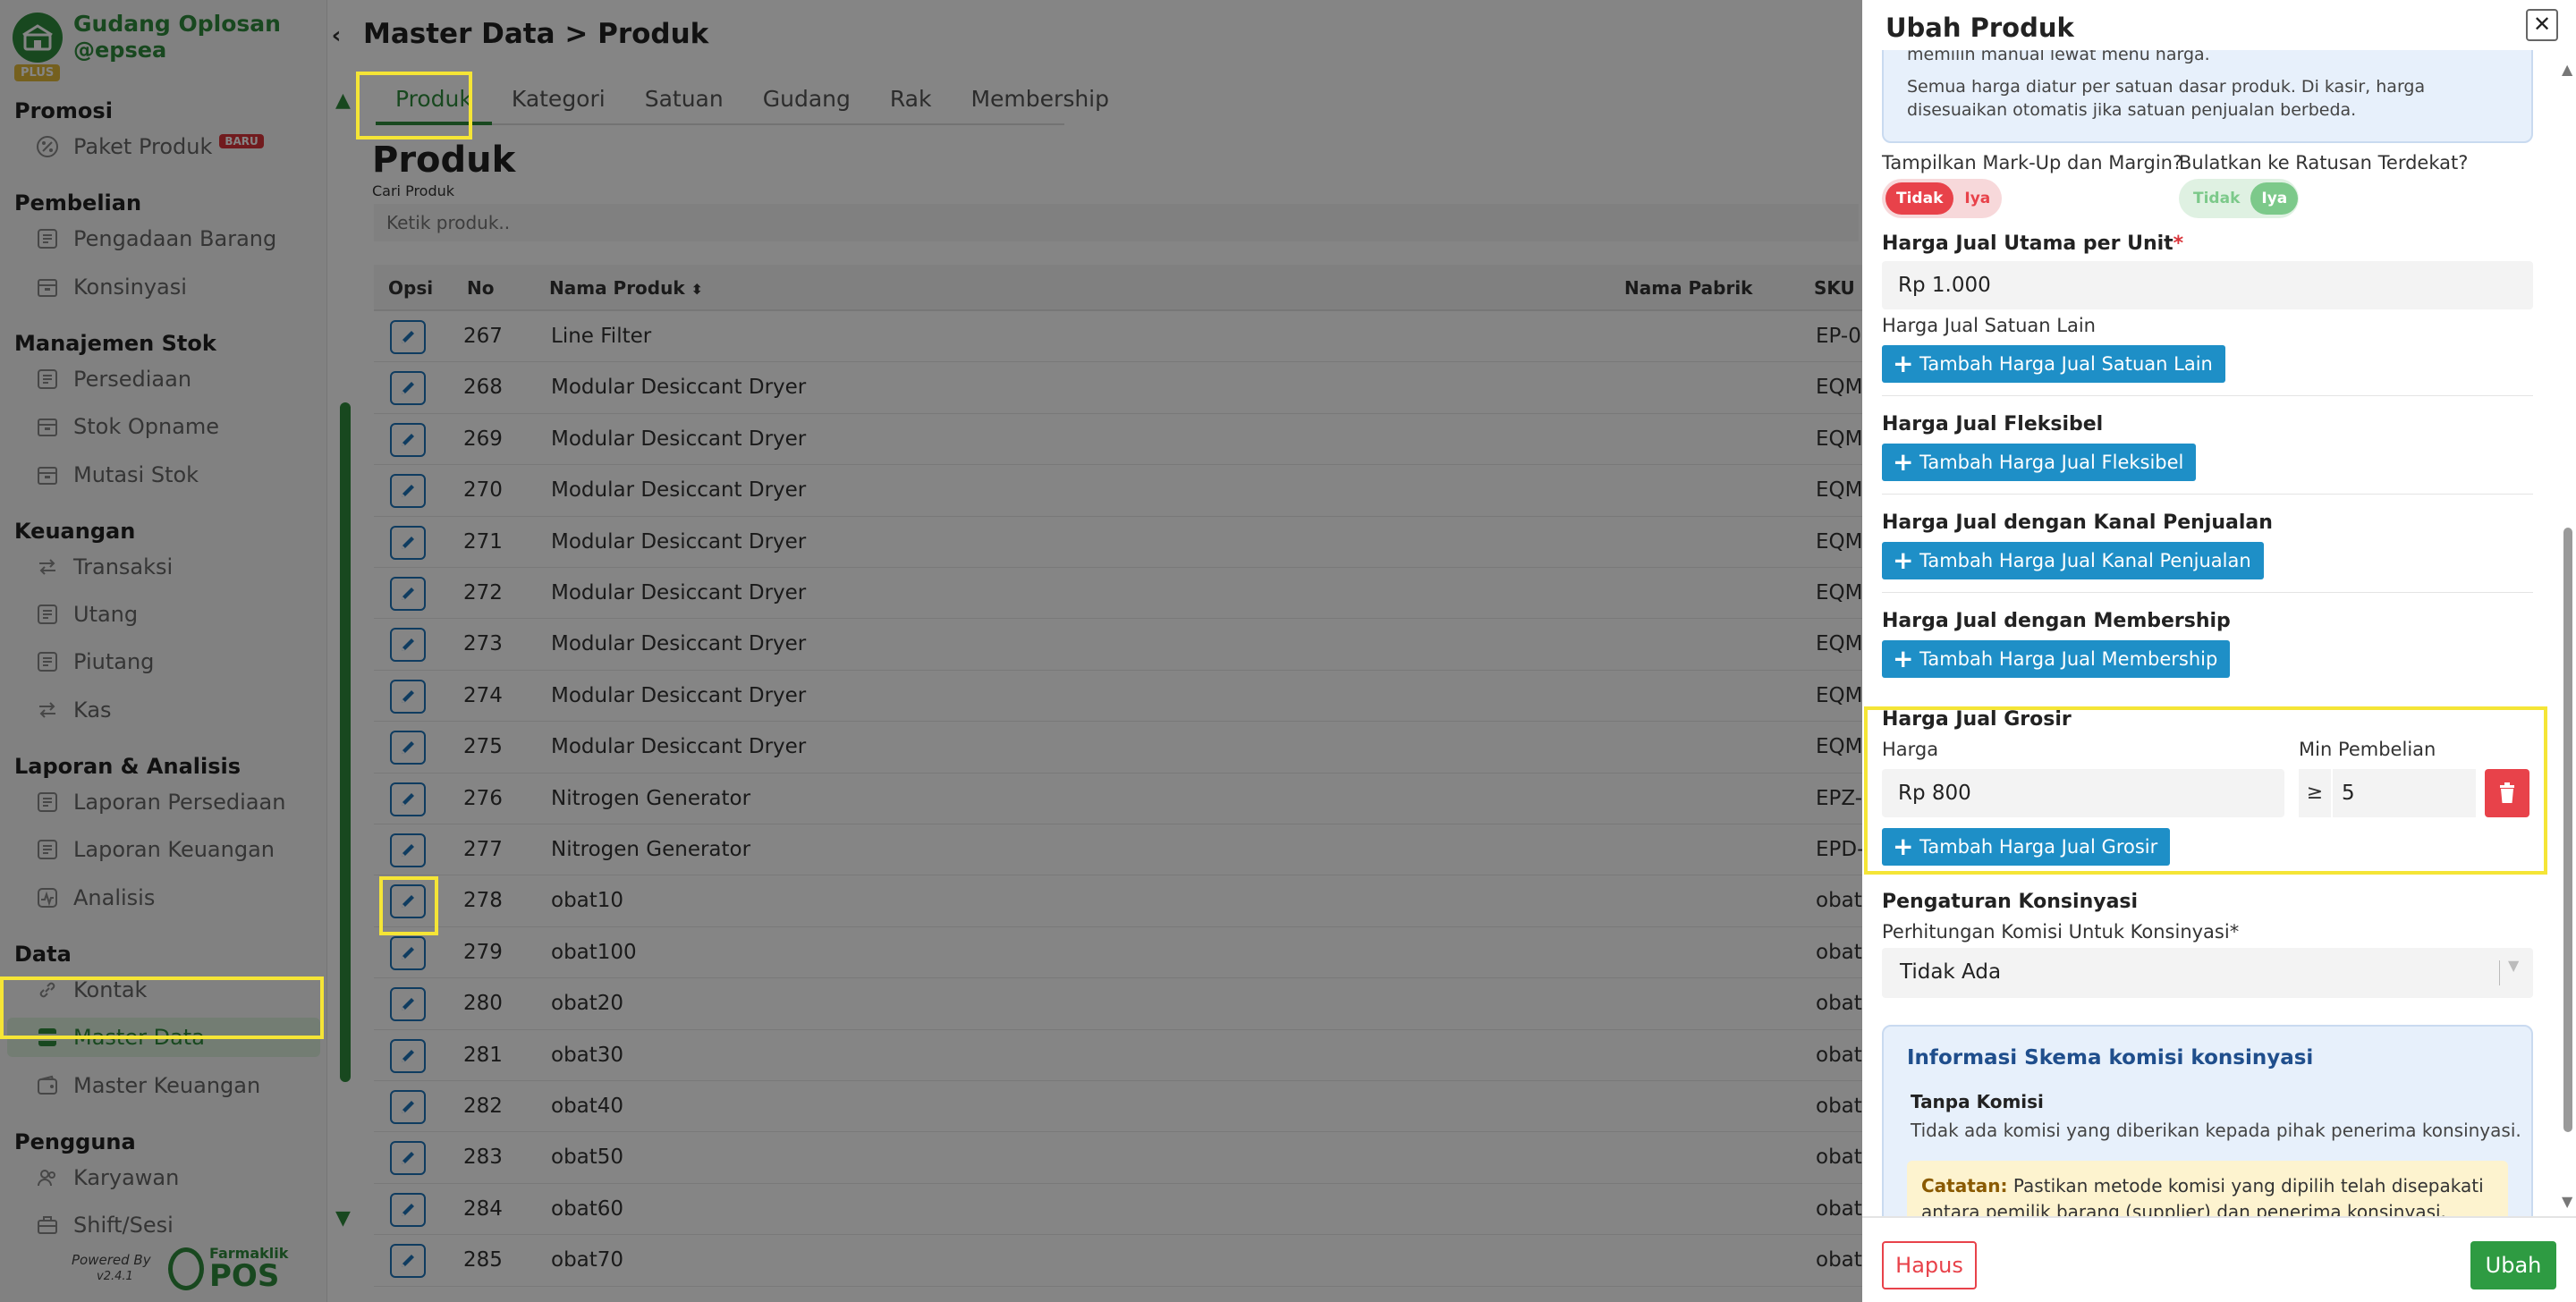  I want to click on sidebar-item-laporan-keuangan: Laporan Keuangan, so click(163, 849).